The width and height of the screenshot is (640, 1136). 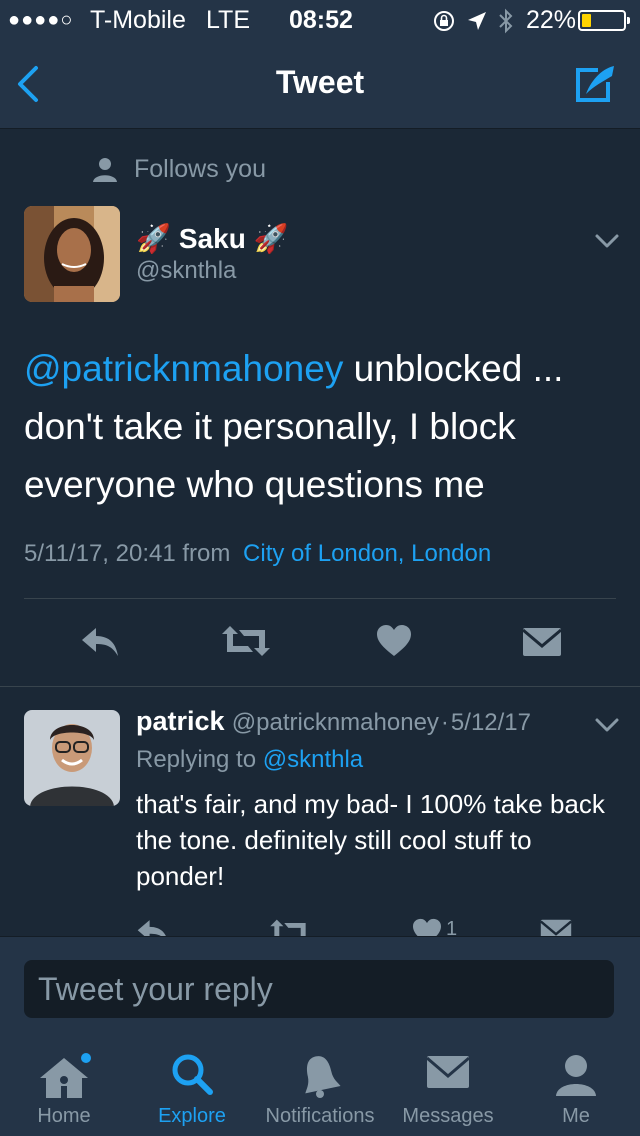 What do you see at coordinates (607, 241) in the screenshot?
I see `chevron-down-icon` at bounding box center [607, 241].